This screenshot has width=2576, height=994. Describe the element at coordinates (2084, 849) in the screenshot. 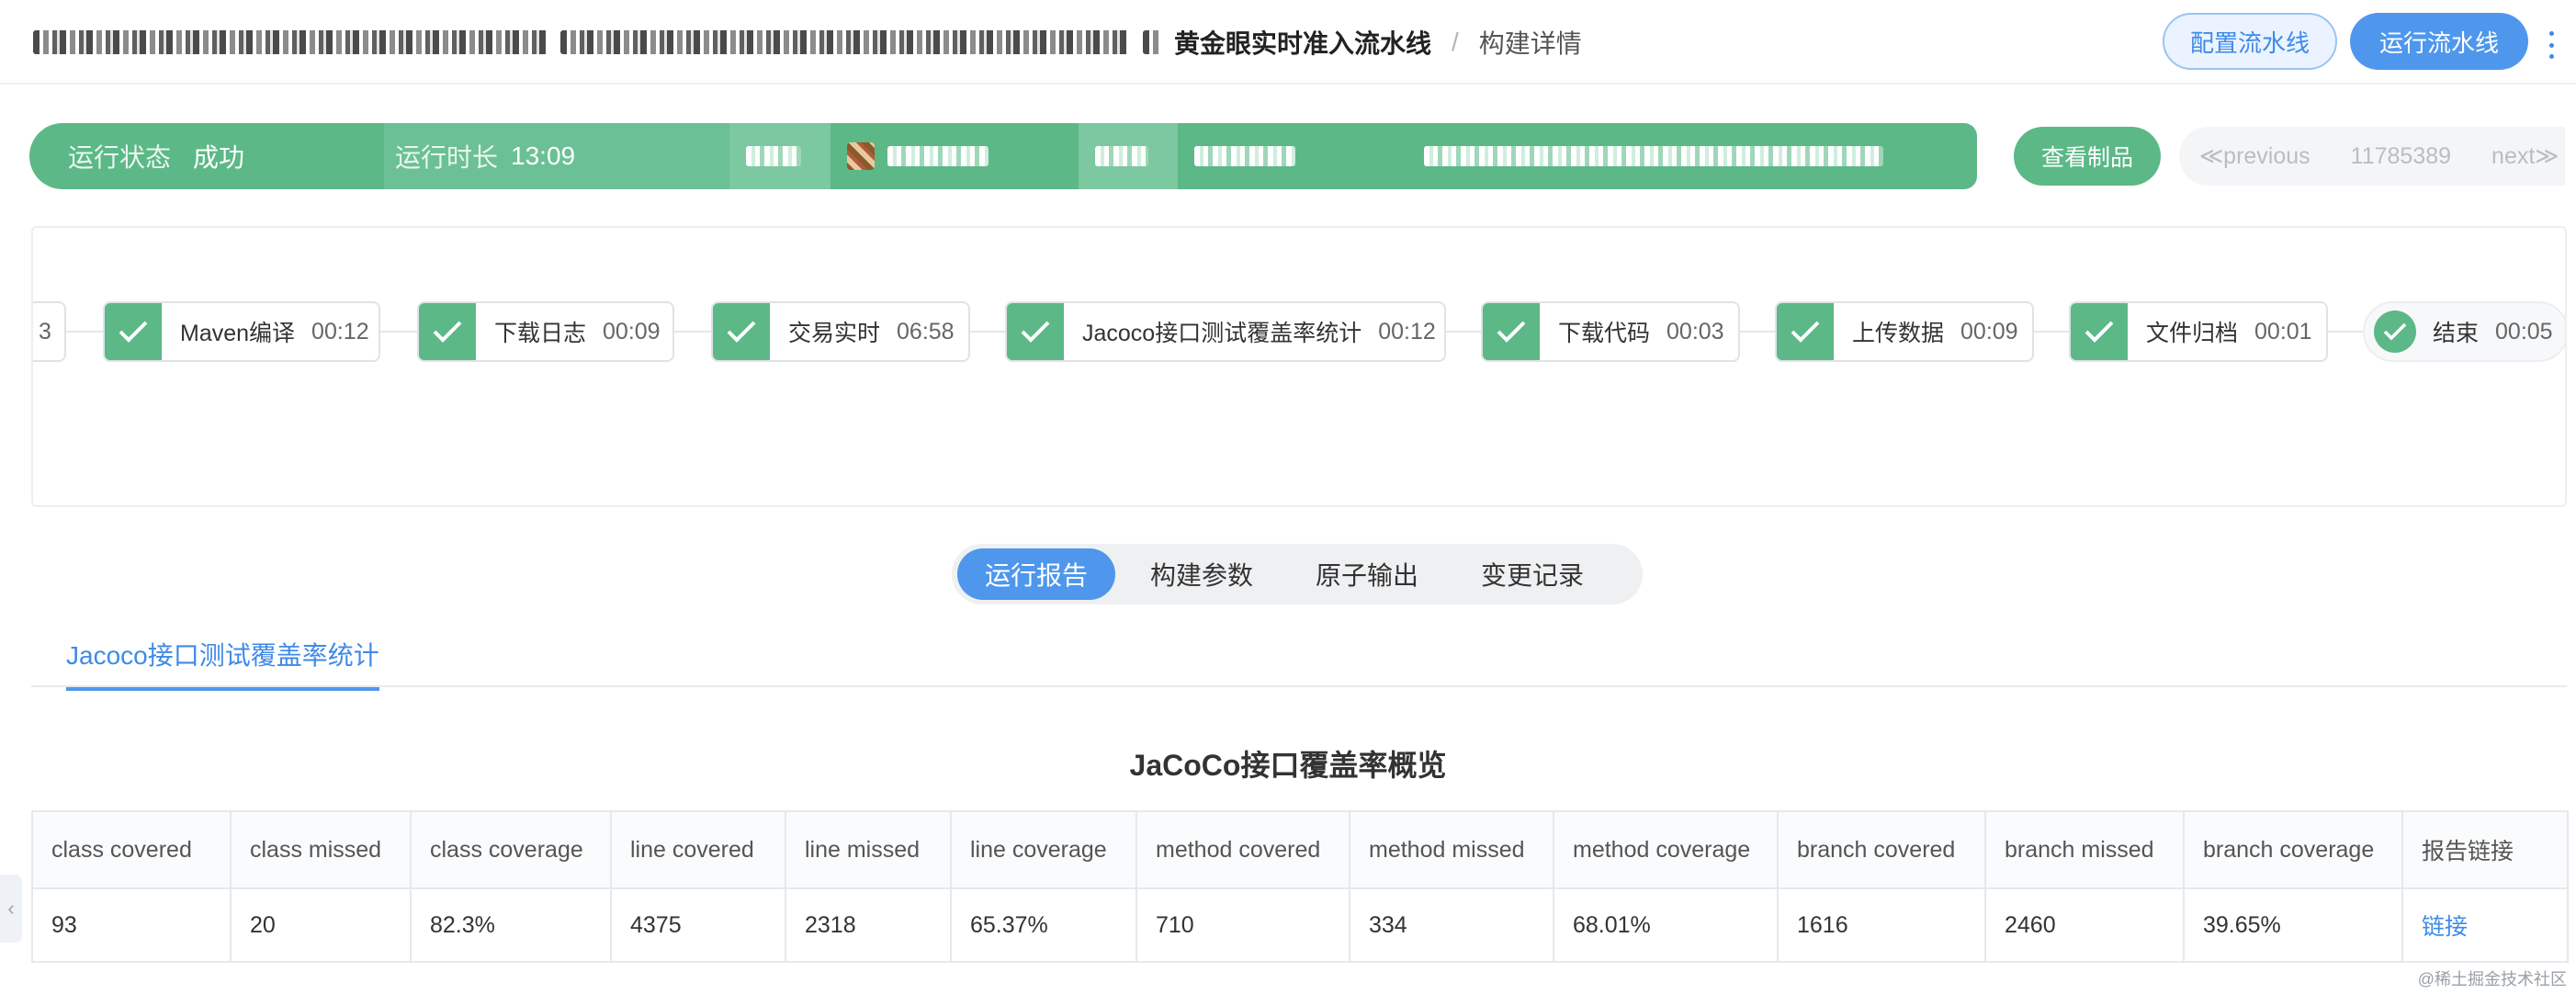

I see `column-header: branch missed` at that location.